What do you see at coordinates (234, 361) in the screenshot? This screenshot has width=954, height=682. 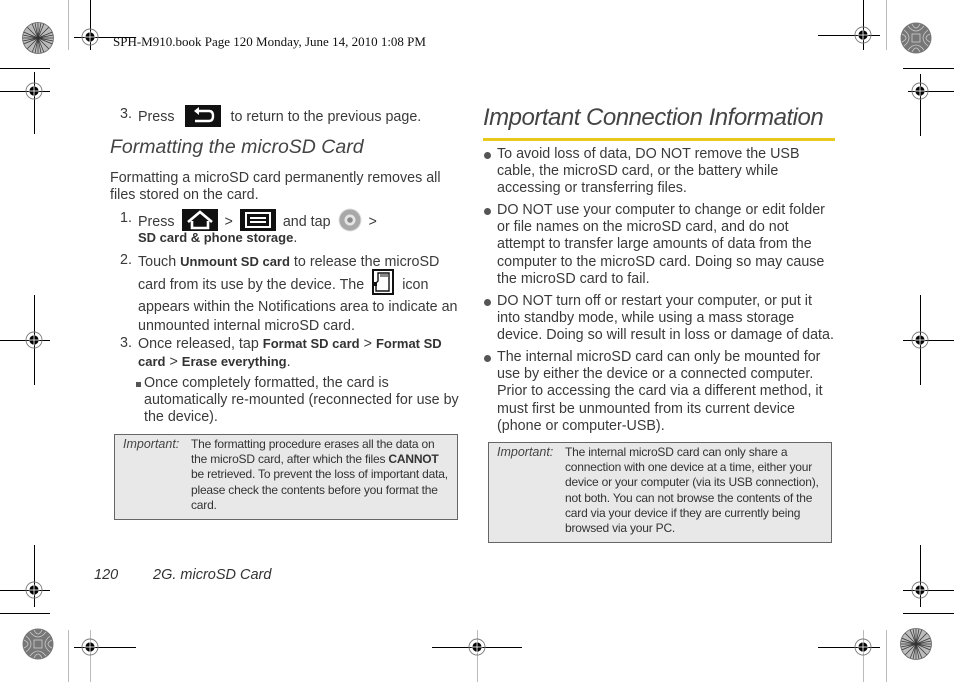 I see `menu-path: Erase everything` at bounding box center [234, 361].